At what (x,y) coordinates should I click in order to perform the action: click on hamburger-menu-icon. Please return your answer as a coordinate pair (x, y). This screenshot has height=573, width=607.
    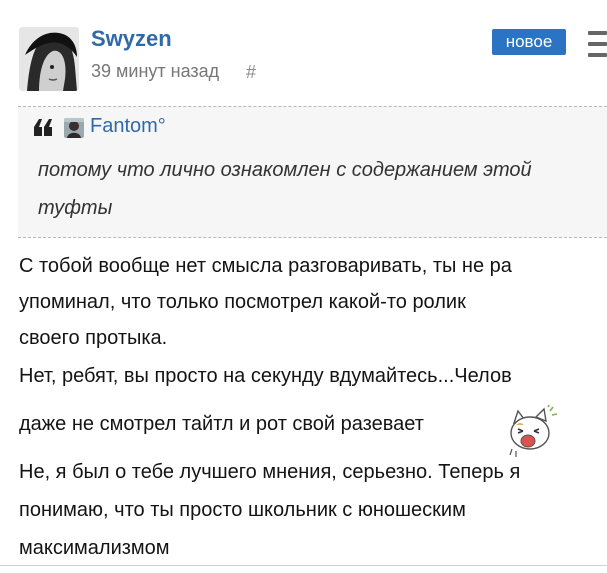
    Looking at the image, I should click on (597, 47).